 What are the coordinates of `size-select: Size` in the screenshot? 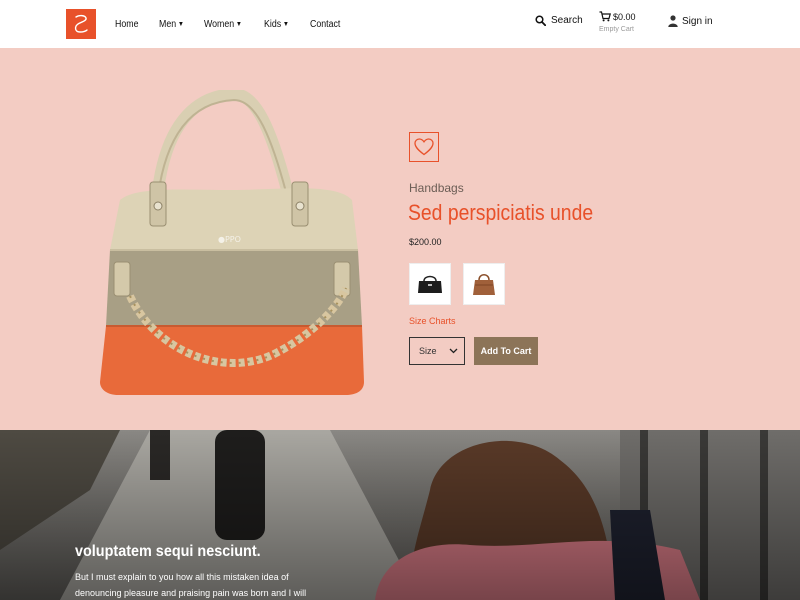 It's located at (437, 351).